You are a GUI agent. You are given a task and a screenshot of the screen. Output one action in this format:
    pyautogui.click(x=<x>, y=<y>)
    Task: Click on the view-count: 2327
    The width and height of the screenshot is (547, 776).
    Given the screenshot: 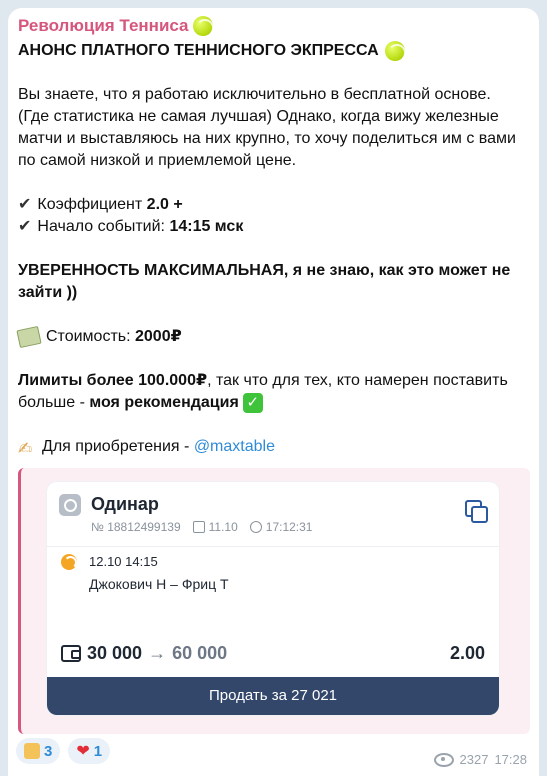 What is the action you would take?
    pyautogui.click(x=474, y=759)
    